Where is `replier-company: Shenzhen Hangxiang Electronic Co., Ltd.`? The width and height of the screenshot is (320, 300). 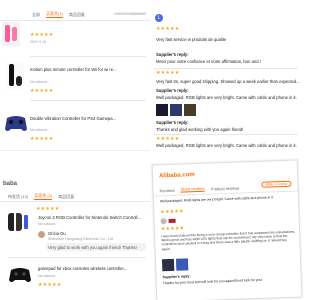
replier-company: Shenzhen Hangxiang Electronic Co., Ltd. is located at coordinates (81, 239).